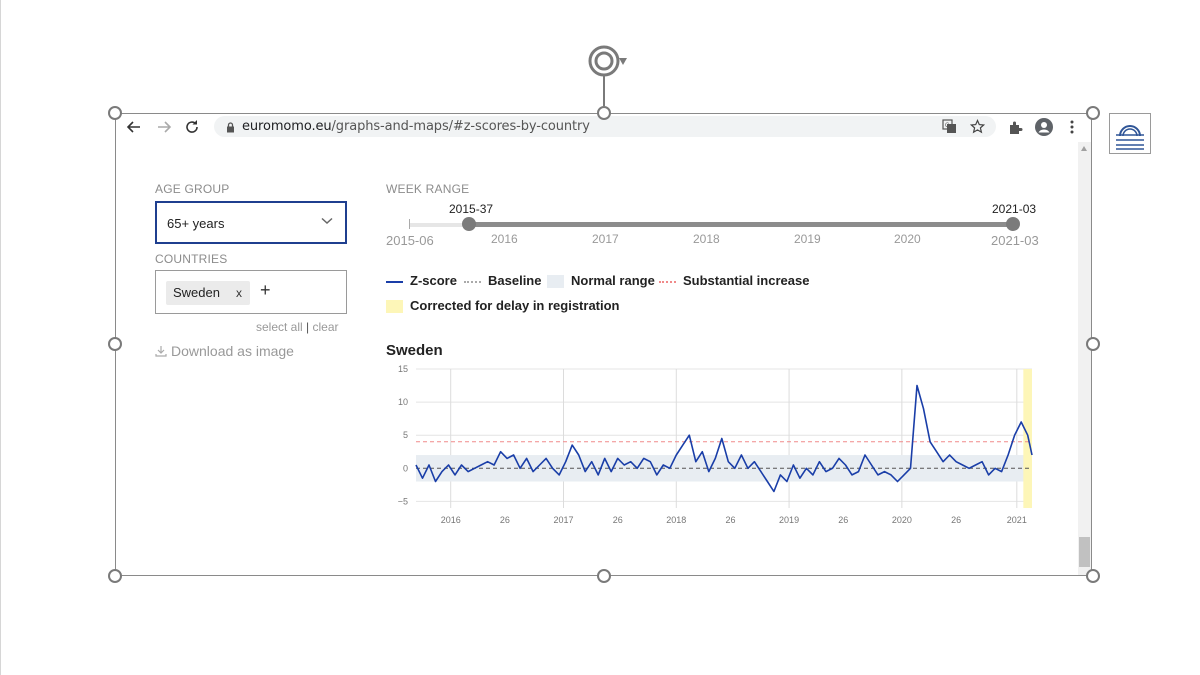 The height and width of the screenshot is (675, 1200). I want to click on legend-normal-range-label: Normal range, so click(613, 280).